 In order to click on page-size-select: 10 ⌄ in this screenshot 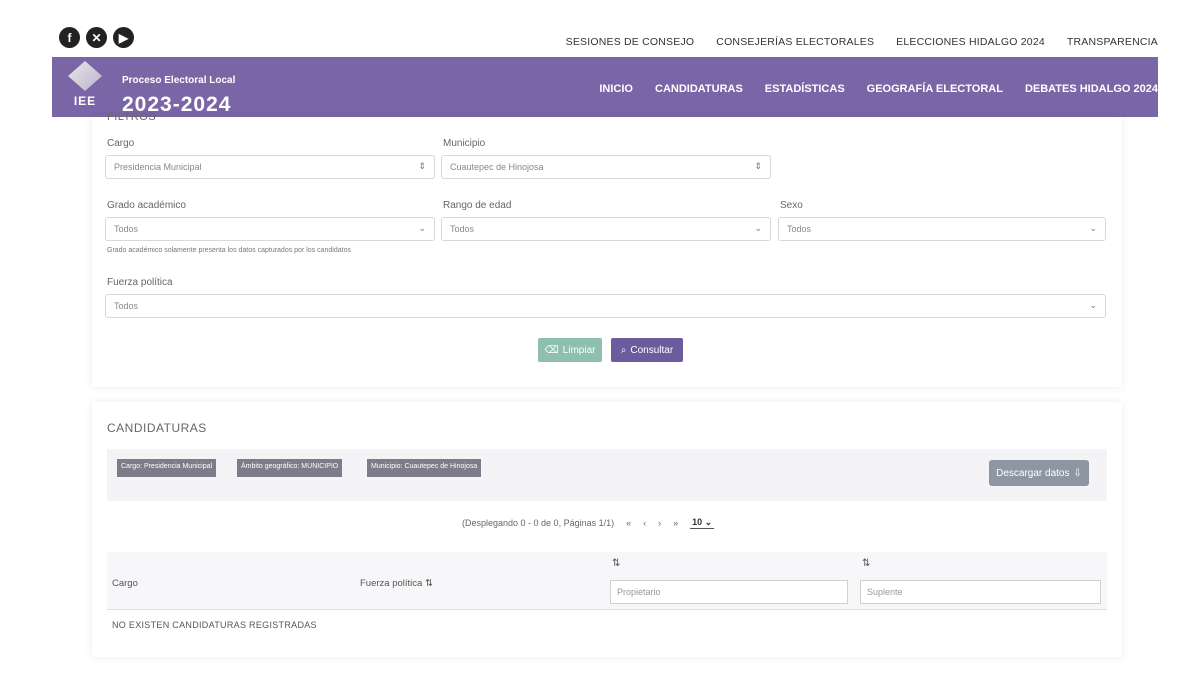, I will do `click(702, 523)`.